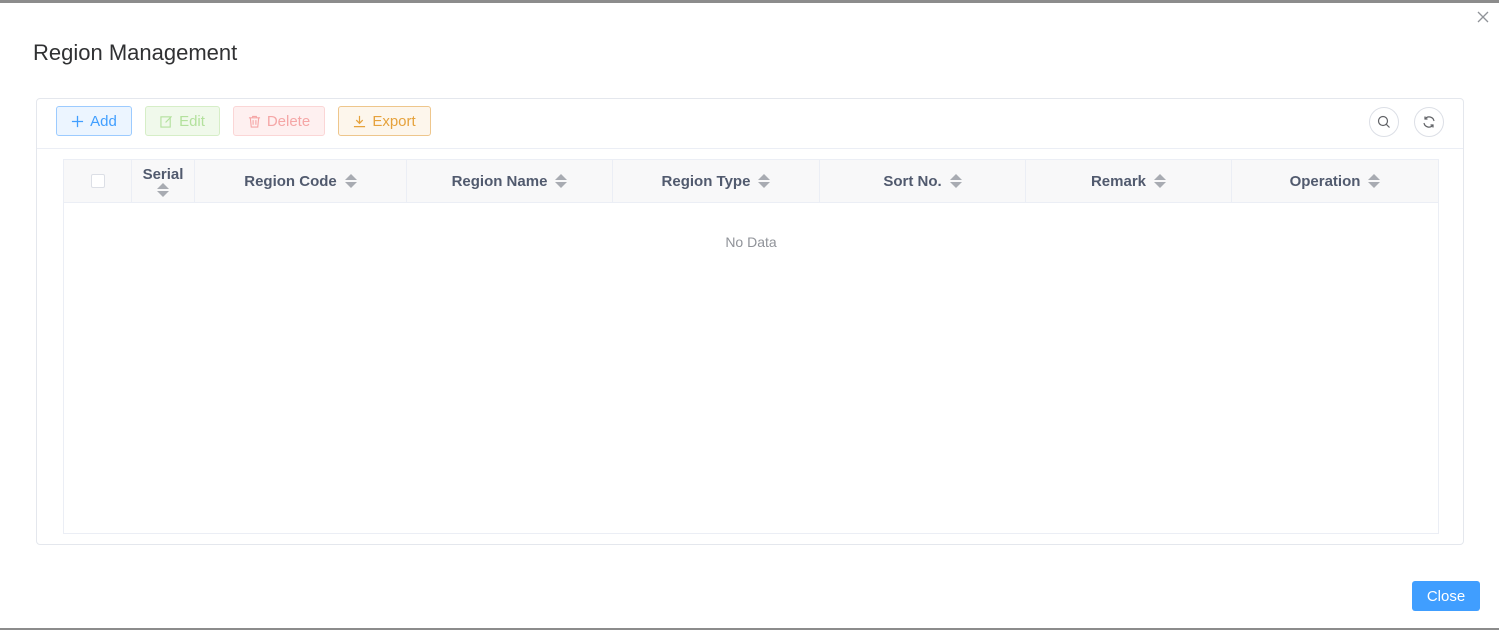 The image size is (1499, 630). What do you see at coordinates (706, 181) in the screenshot?
I see `column-region-type-label: Region Type` at bounding box center [706, 181].